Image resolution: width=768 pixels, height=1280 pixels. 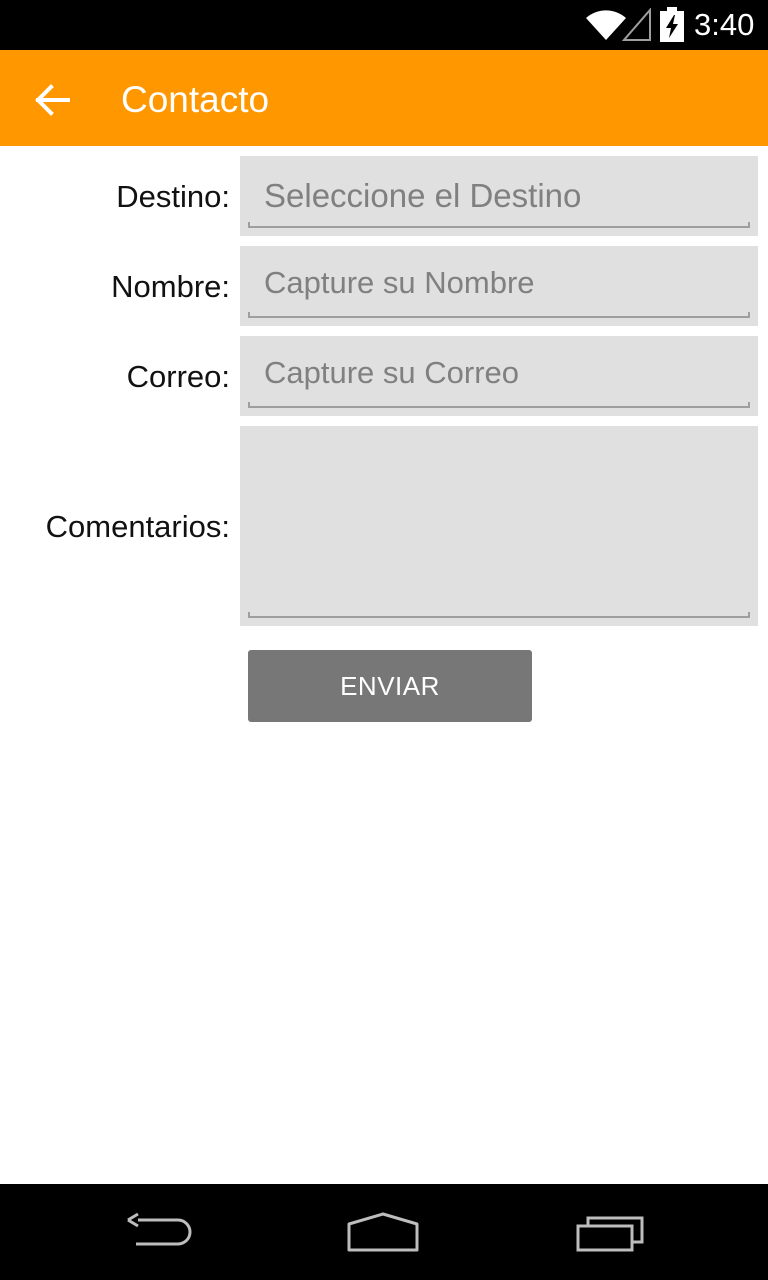 I want to click on arrow-left-icon, so click(x=52, y=100).